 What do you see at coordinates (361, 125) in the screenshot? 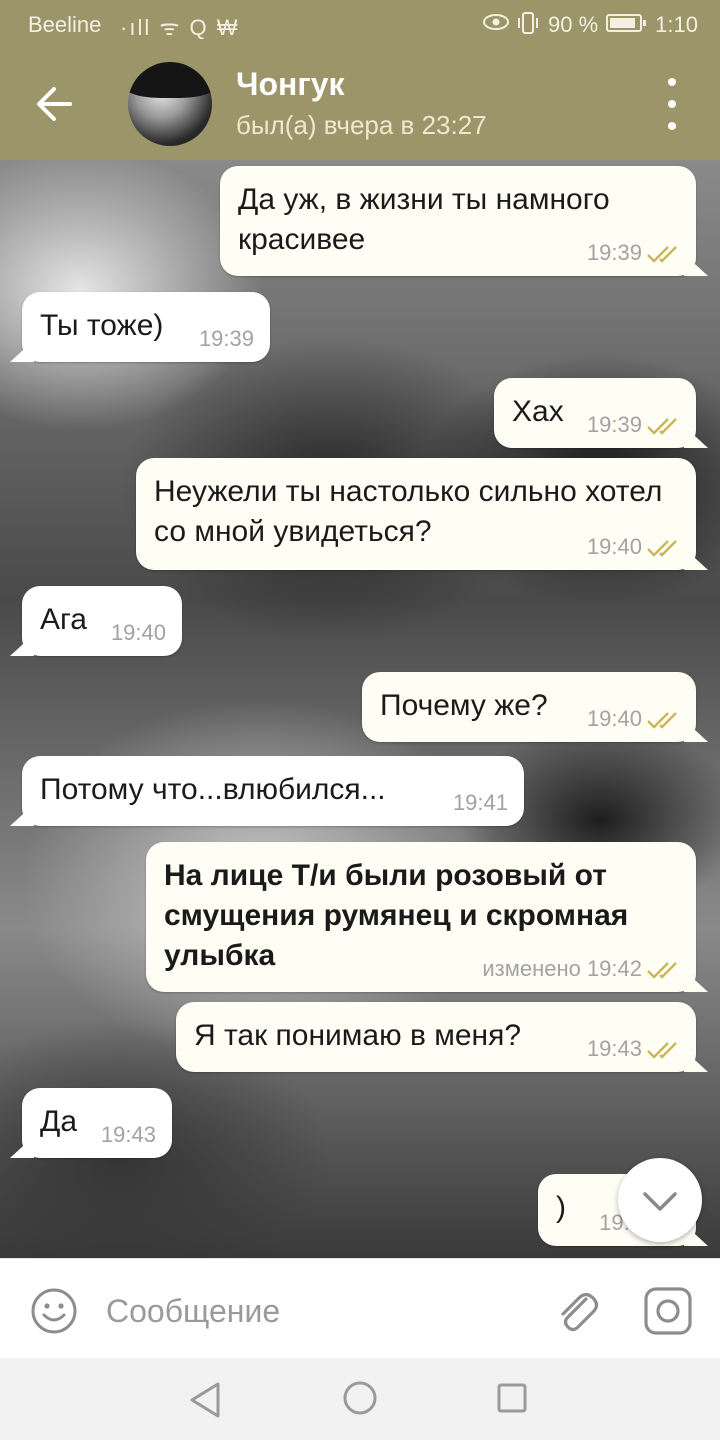
I see `last-seen-status: был(а) вчера в 23:27` at bounding box center [361, 125].